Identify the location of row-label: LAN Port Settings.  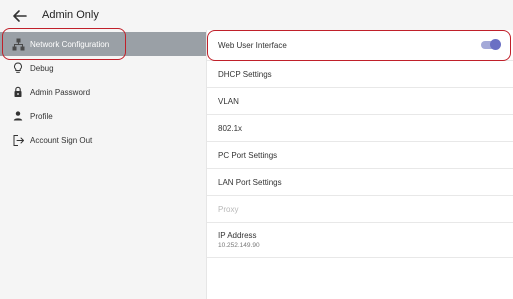
(250, 182).